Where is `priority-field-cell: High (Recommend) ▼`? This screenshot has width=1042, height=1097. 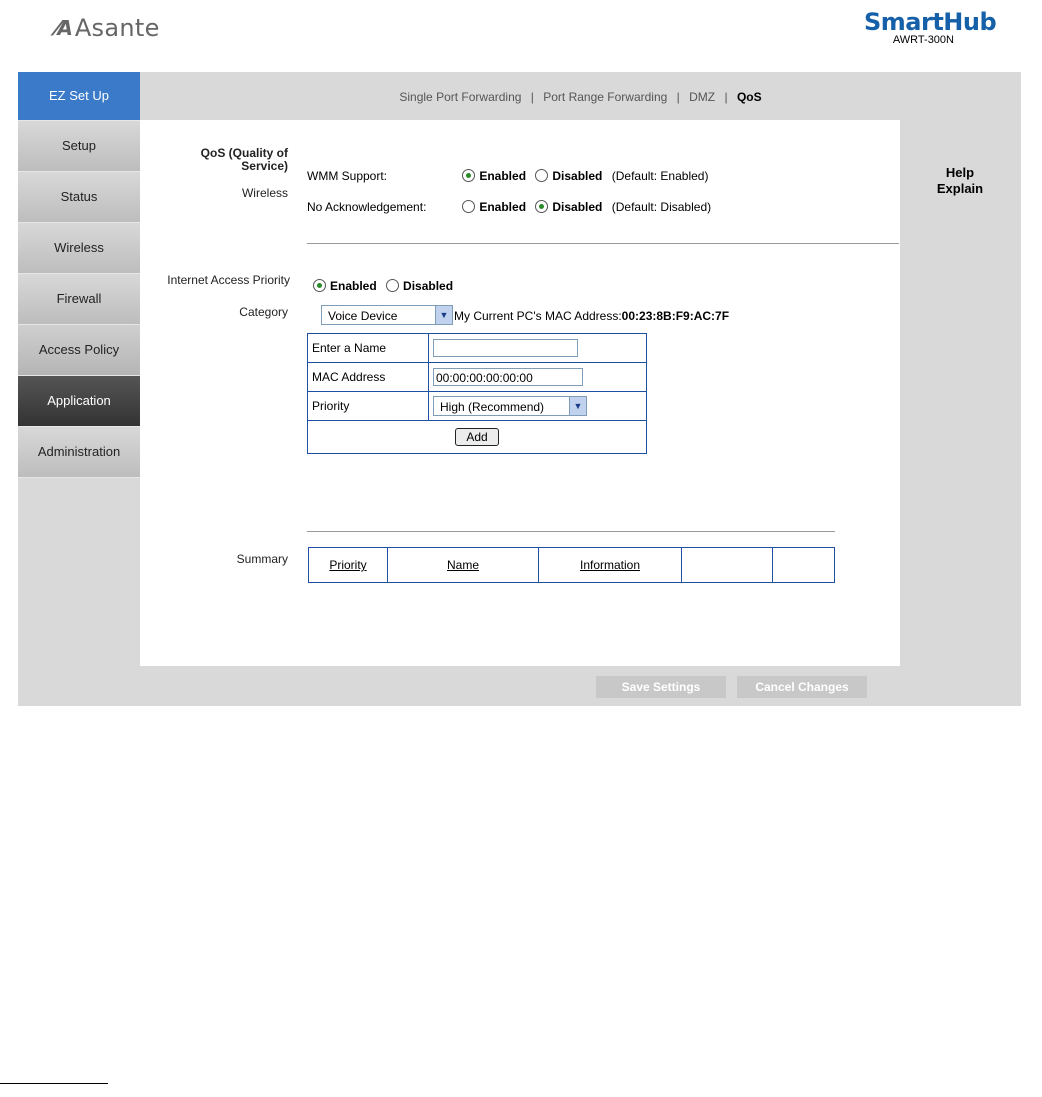
priority-field-cell: High (Recommend) ▼ is located at coordinates (537, 406).